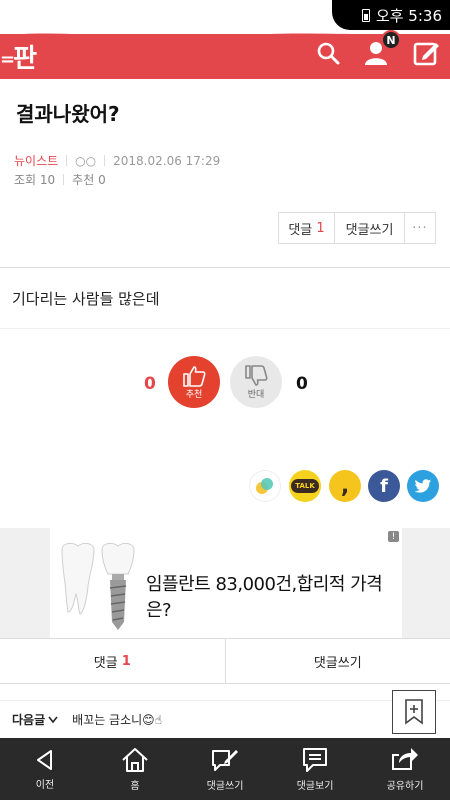 The height and width of the screenshot is (800, 450). What do you see at coordinates (126, 661) in the screenshot?
I see `comments-tab-count: 1` at bounding box center [126, 661].